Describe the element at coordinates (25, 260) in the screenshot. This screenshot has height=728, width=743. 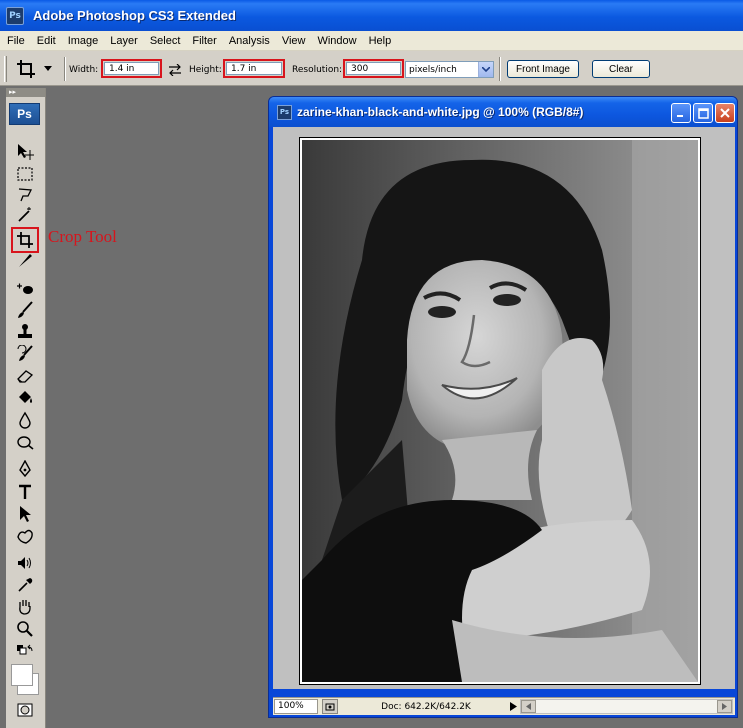
I see `slice-tool` at that location.